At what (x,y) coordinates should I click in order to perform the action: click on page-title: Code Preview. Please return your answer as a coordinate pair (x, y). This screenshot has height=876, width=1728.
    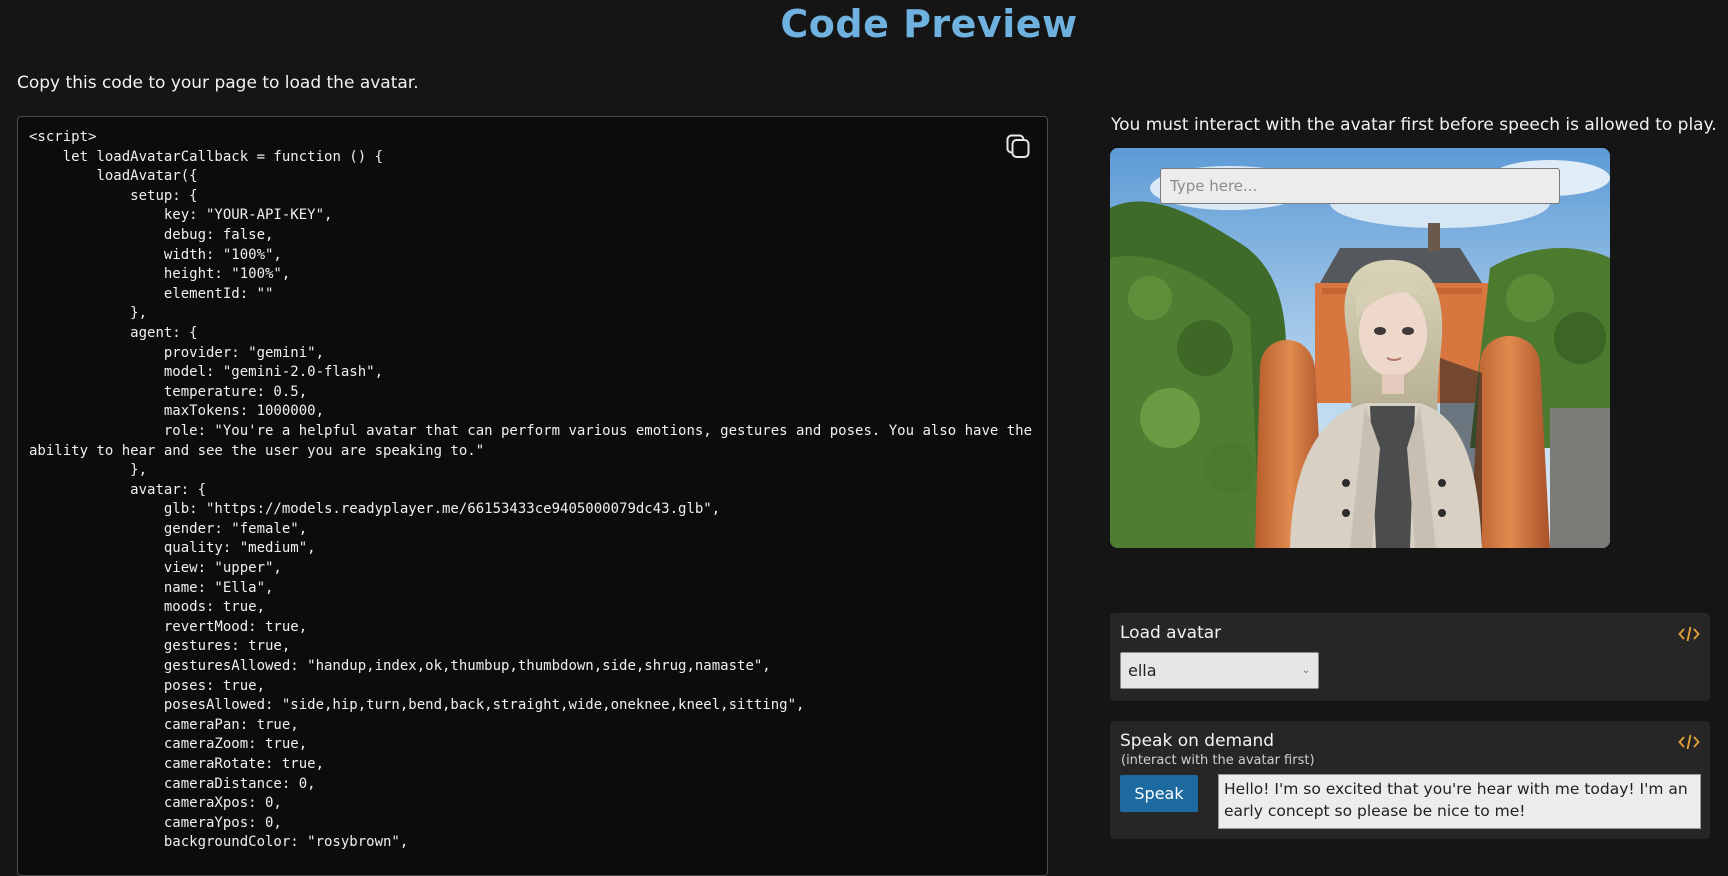
    Looking at the image, I should click on (929, 24).